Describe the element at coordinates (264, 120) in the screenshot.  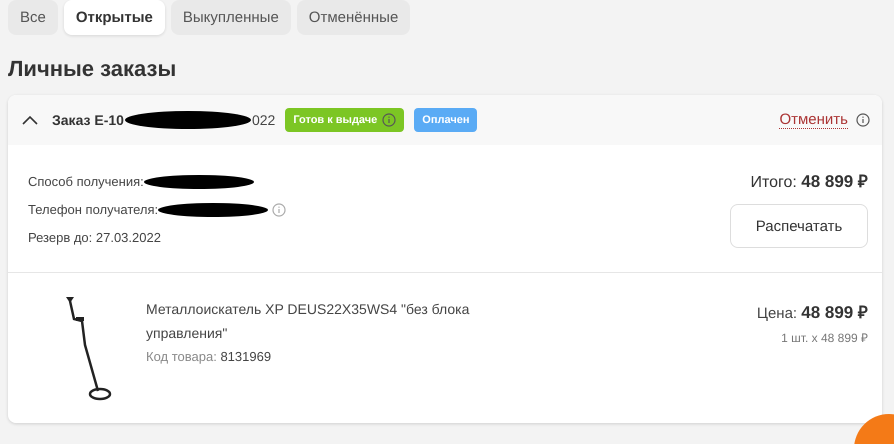
I see `order-number: 022` at that location.